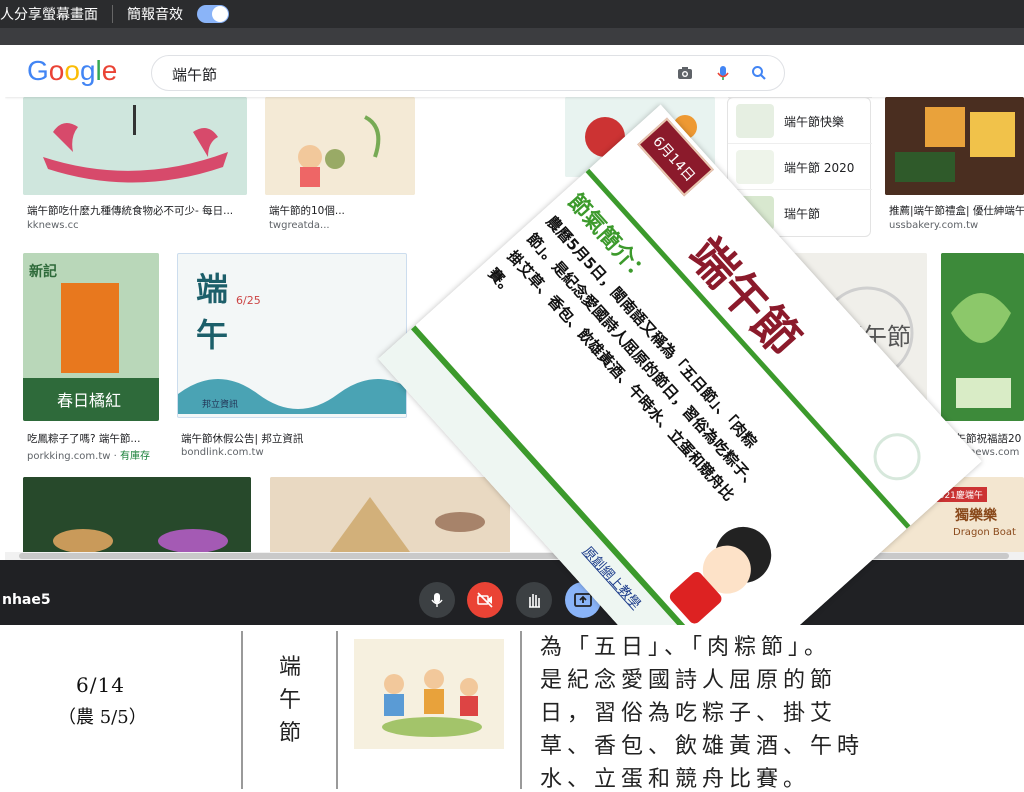 Image resolution: width=1024 pixels, height=792 pixels. Describe the element at coordinates (49, 15) in the screenshot. I see `share-screen-label: 人分享螢幕畫面` at that location.